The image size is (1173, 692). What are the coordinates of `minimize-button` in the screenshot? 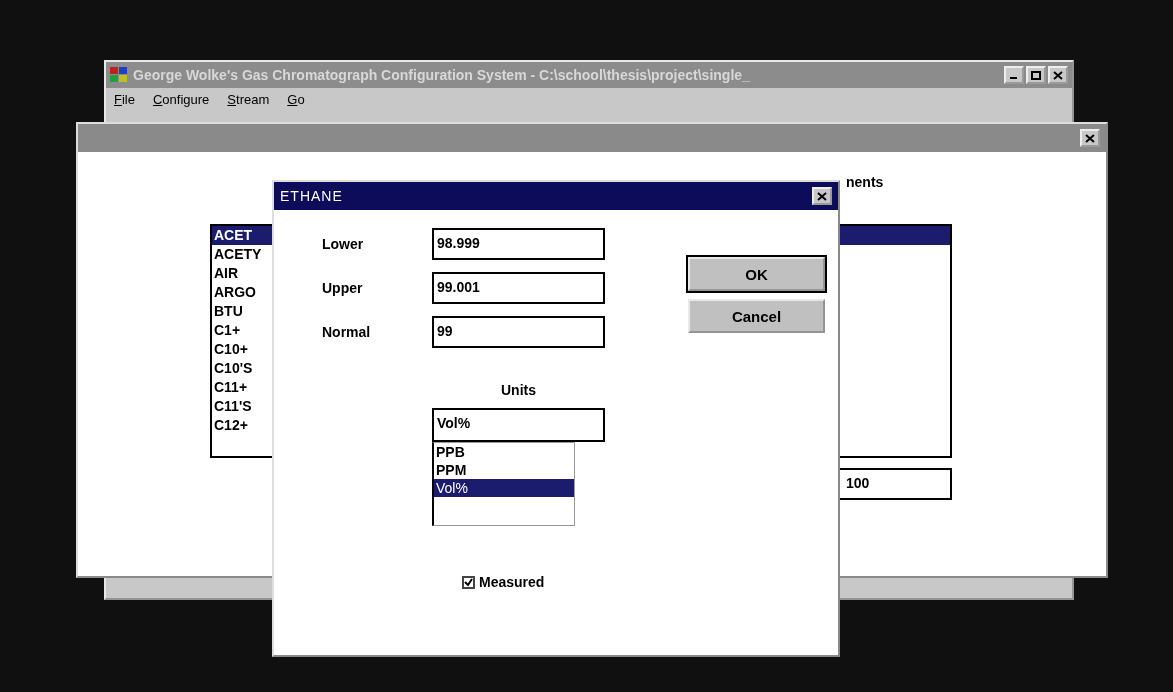 It's located at (1014, 75).